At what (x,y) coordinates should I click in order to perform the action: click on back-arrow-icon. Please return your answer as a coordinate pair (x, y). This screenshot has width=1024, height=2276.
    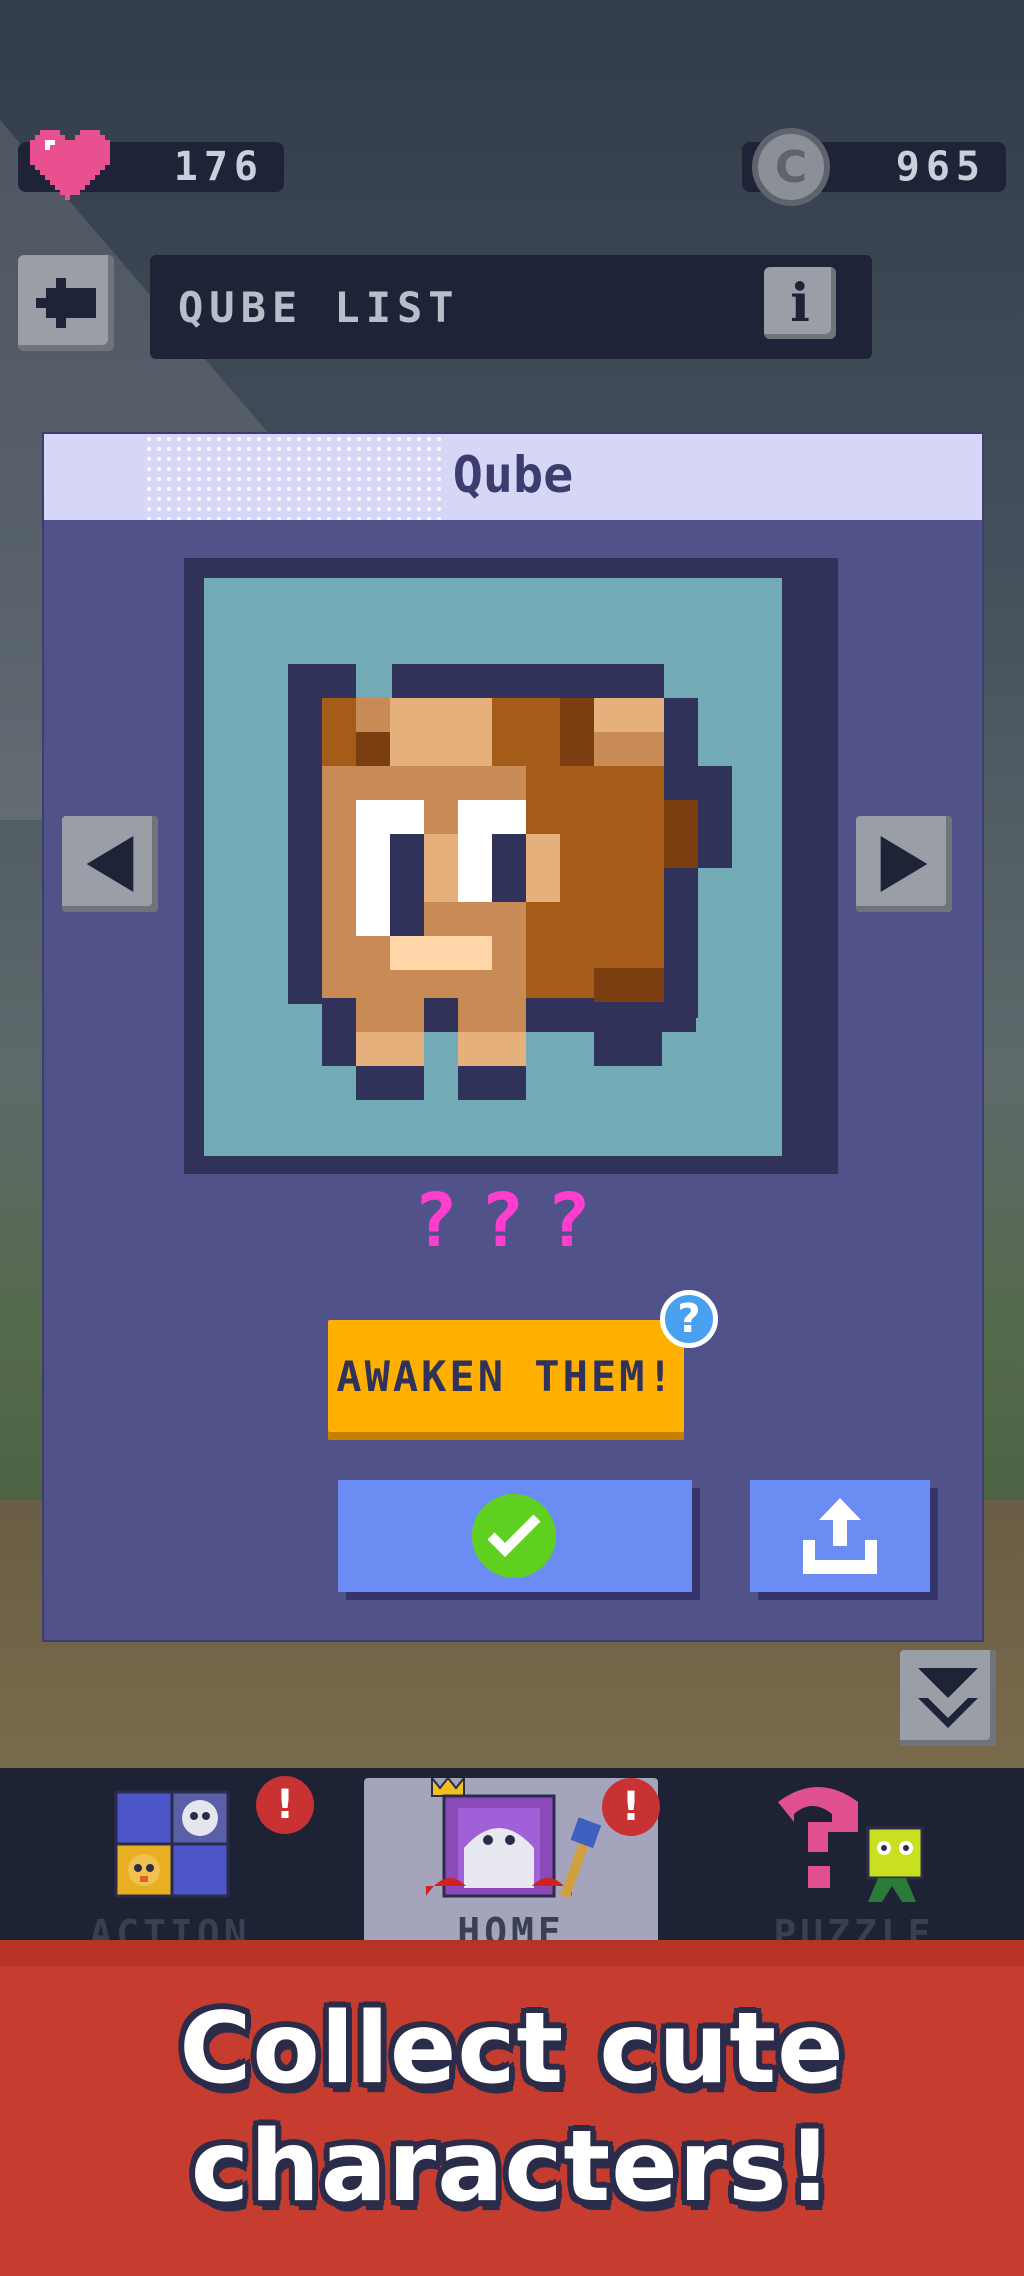
    Looking at the image, I should click on (66, 303).